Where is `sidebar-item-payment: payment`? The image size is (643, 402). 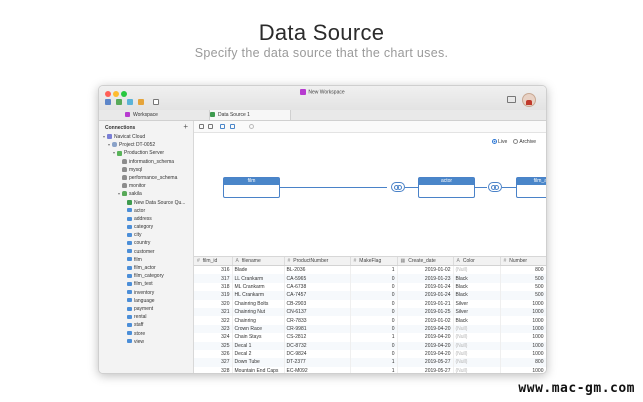 sidebar-item-payment: payment is located at coordinates (146, 309).